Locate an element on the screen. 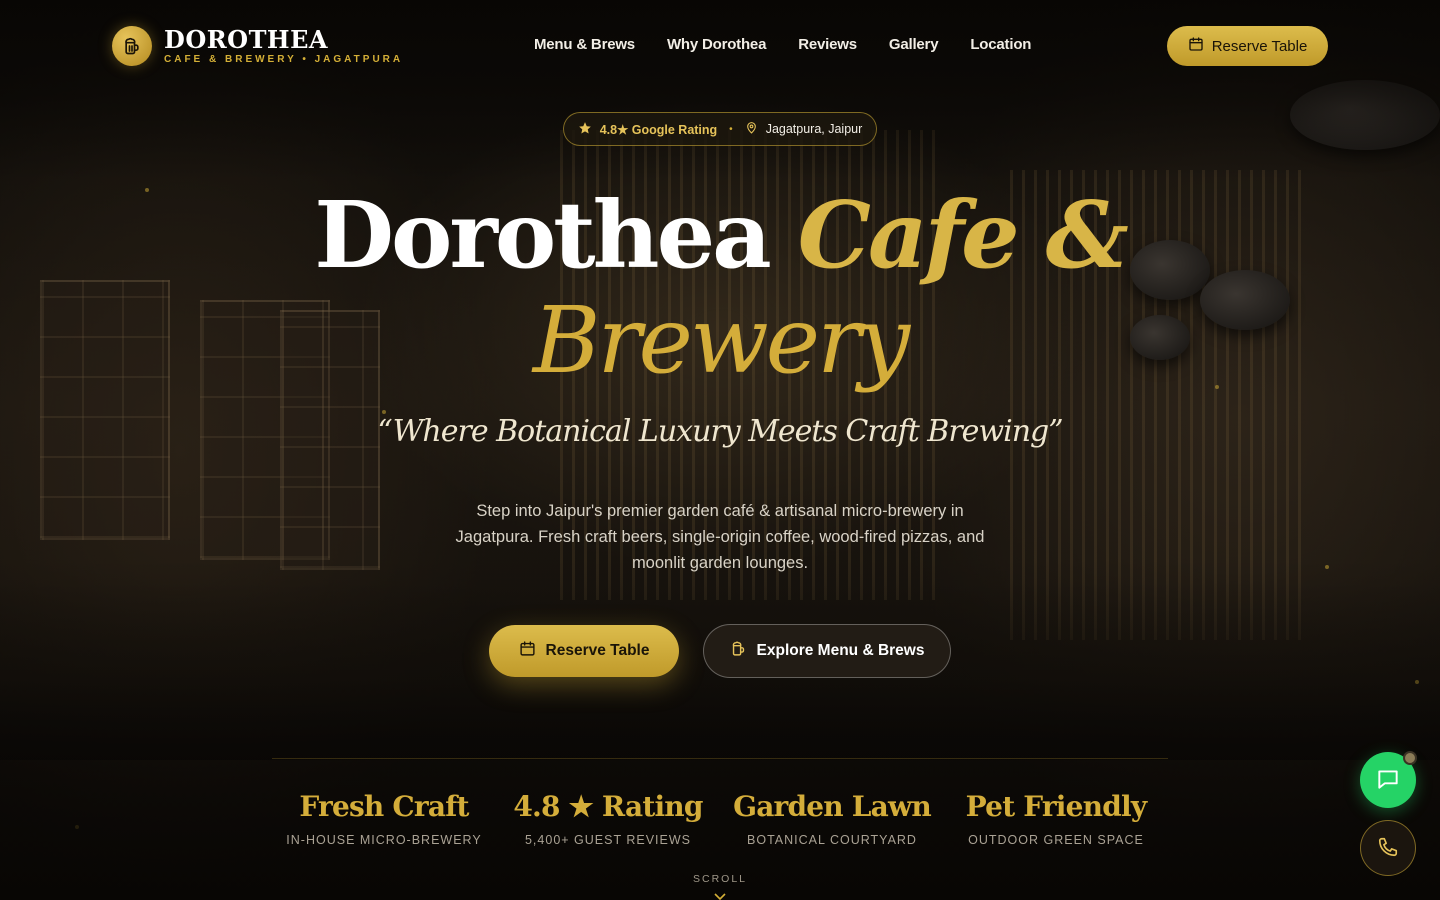  explore-menu-button: Explore Menu & Brews is located at coordinates (827, 651).